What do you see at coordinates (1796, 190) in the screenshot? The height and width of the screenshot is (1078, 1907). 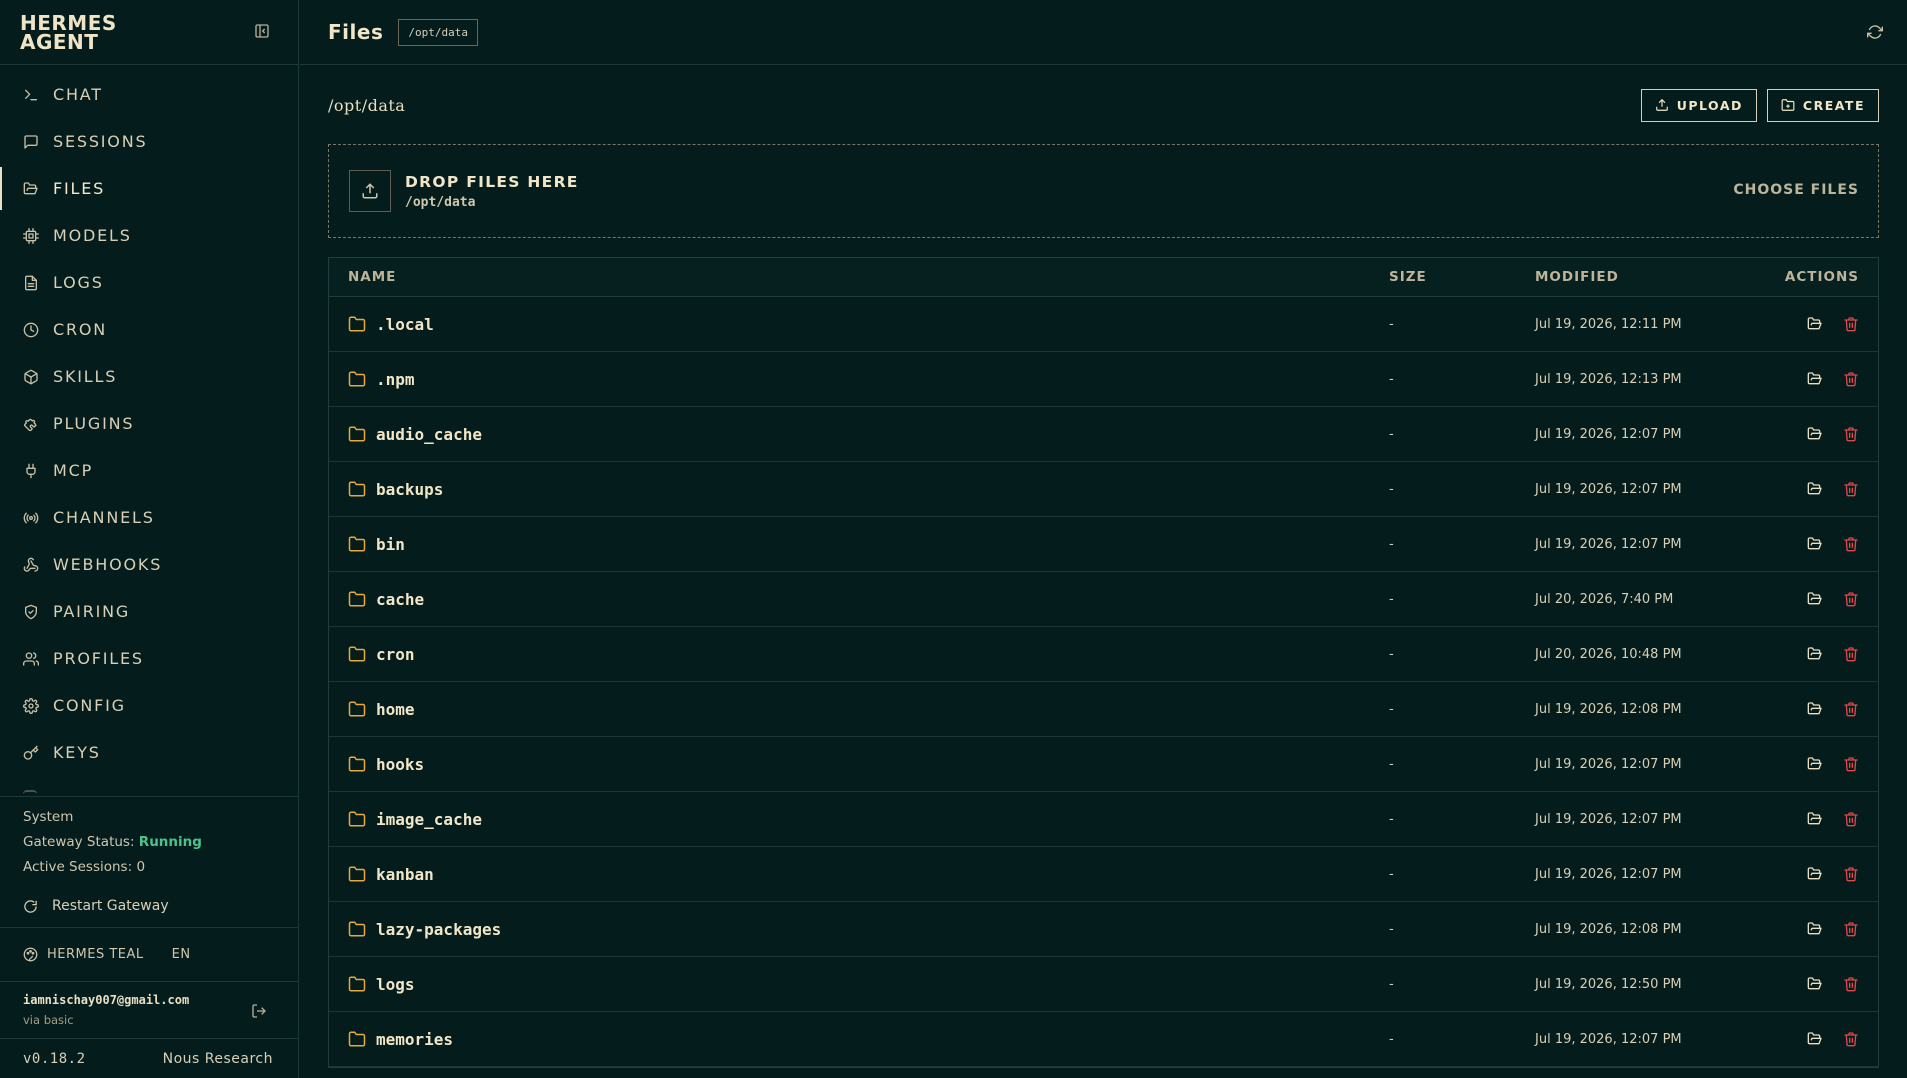 I see `choose-files-button: CHOOSE FILES` at bounding box center [1796, 190].